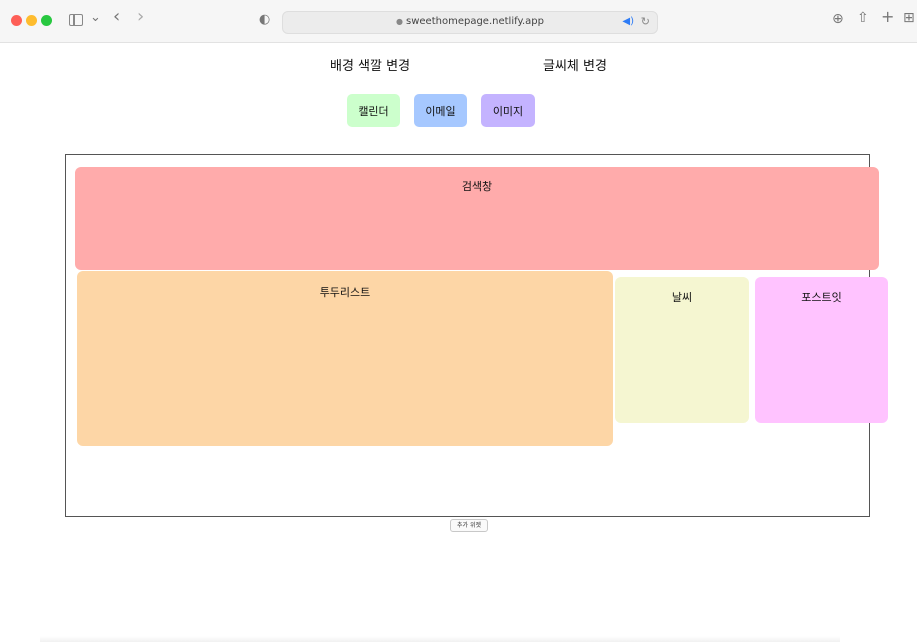 The image size is (917, 642). I want to click on chevron-left-icon: ‹, so click(116, 17).